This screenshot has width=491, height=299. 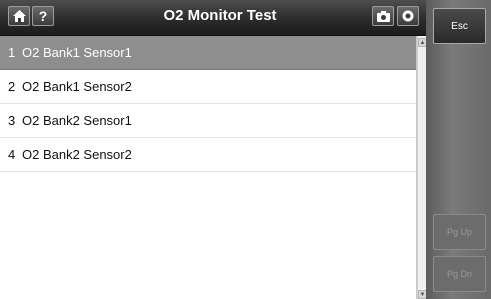 I want to click on list-item-label: O2 Bank1 Sensor2, so click(x=77, y=86).